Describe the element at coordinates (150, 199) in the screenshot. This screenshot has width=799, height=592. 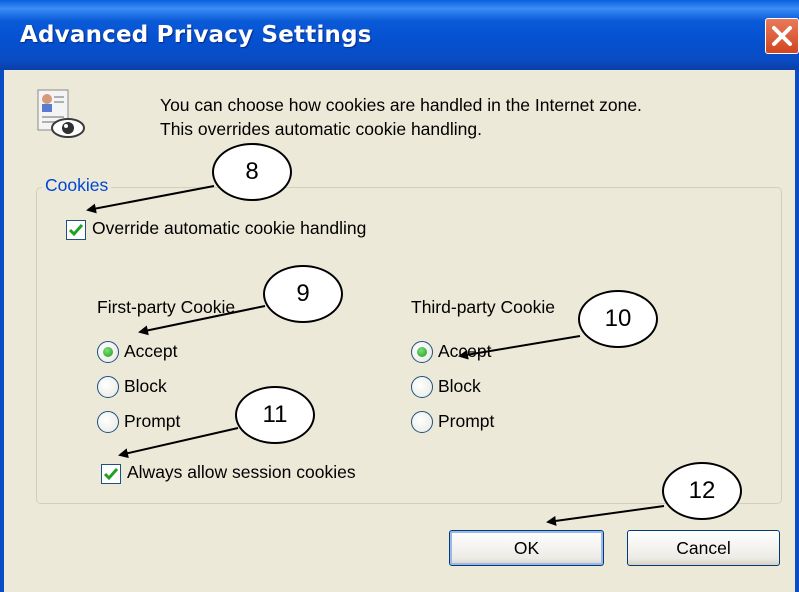
I see `callout-8-arrow` at that location.